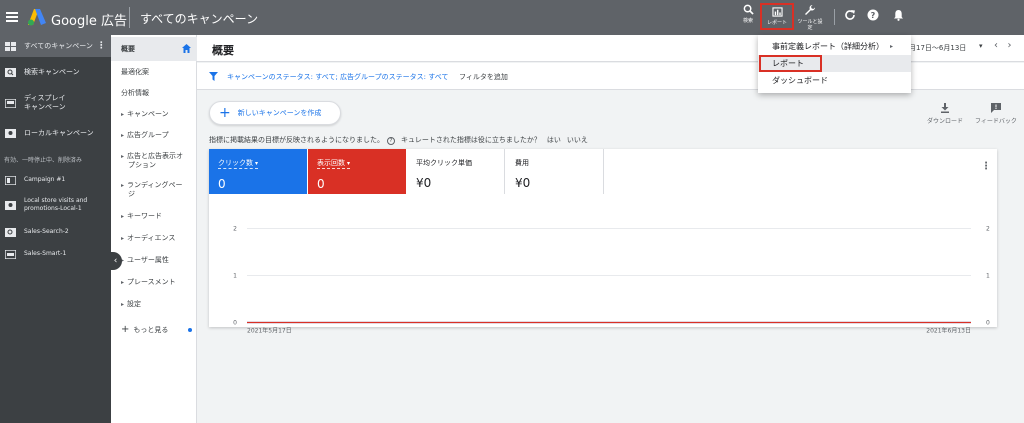 Image resolution: width=1024 pixels, height=423 pixels. Describe the element at coordinates (154, 114) in the screenshot. I see `subnav-campaigns: キャンペーン` at that location.